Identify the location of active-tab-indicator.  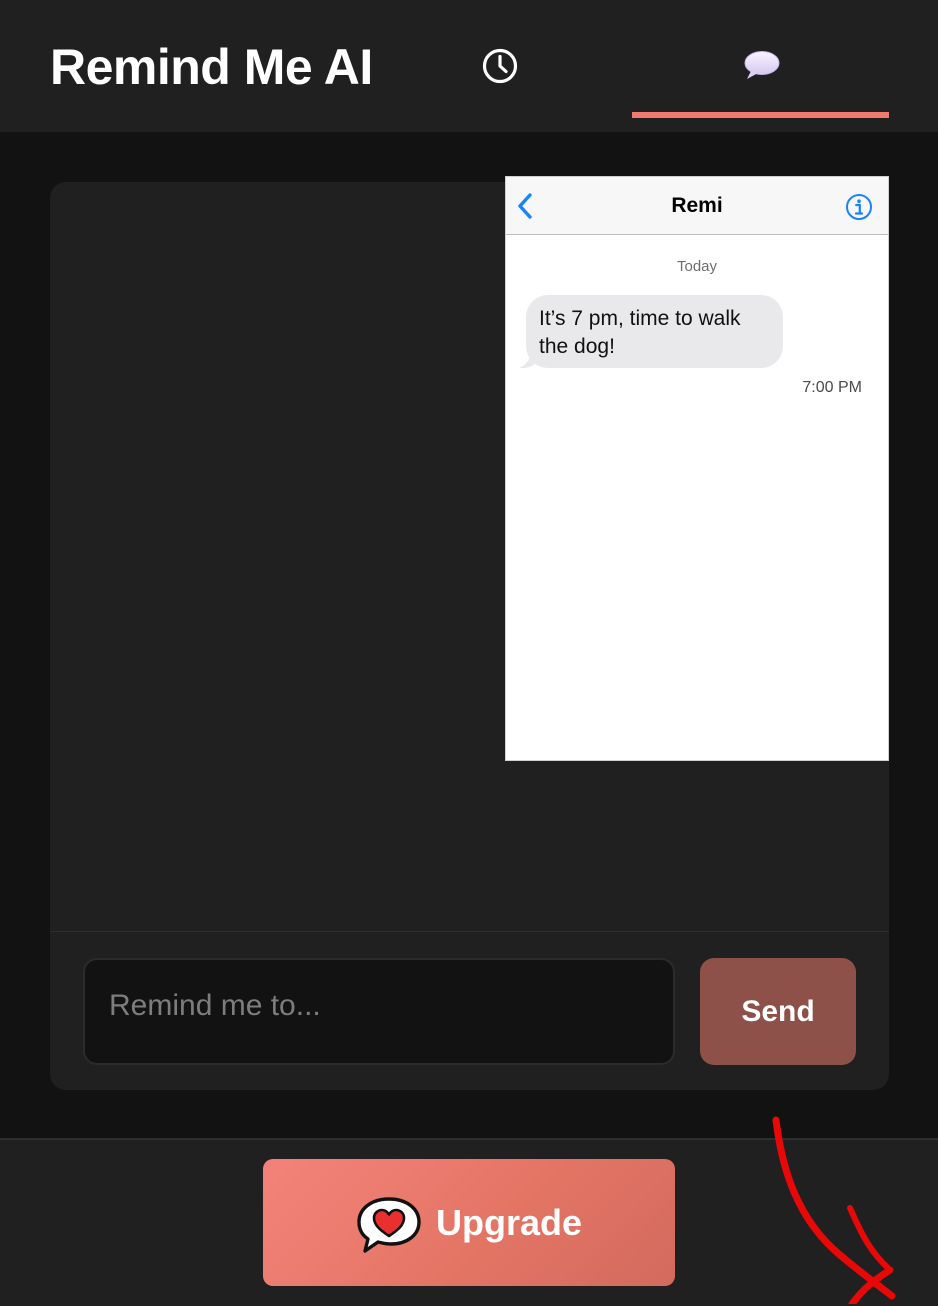
(760, 115).